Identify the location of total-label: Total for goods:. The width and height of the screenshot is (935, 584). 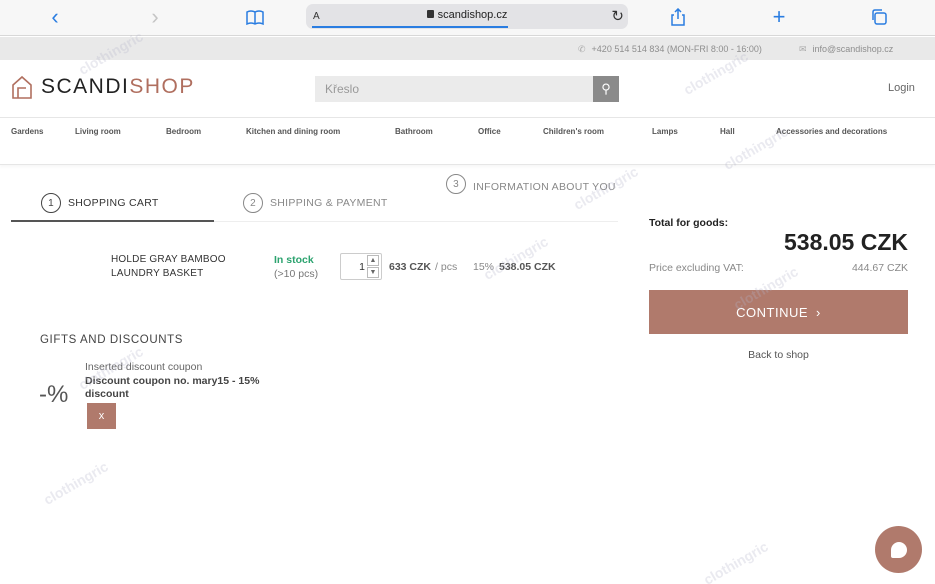
(689, 223).